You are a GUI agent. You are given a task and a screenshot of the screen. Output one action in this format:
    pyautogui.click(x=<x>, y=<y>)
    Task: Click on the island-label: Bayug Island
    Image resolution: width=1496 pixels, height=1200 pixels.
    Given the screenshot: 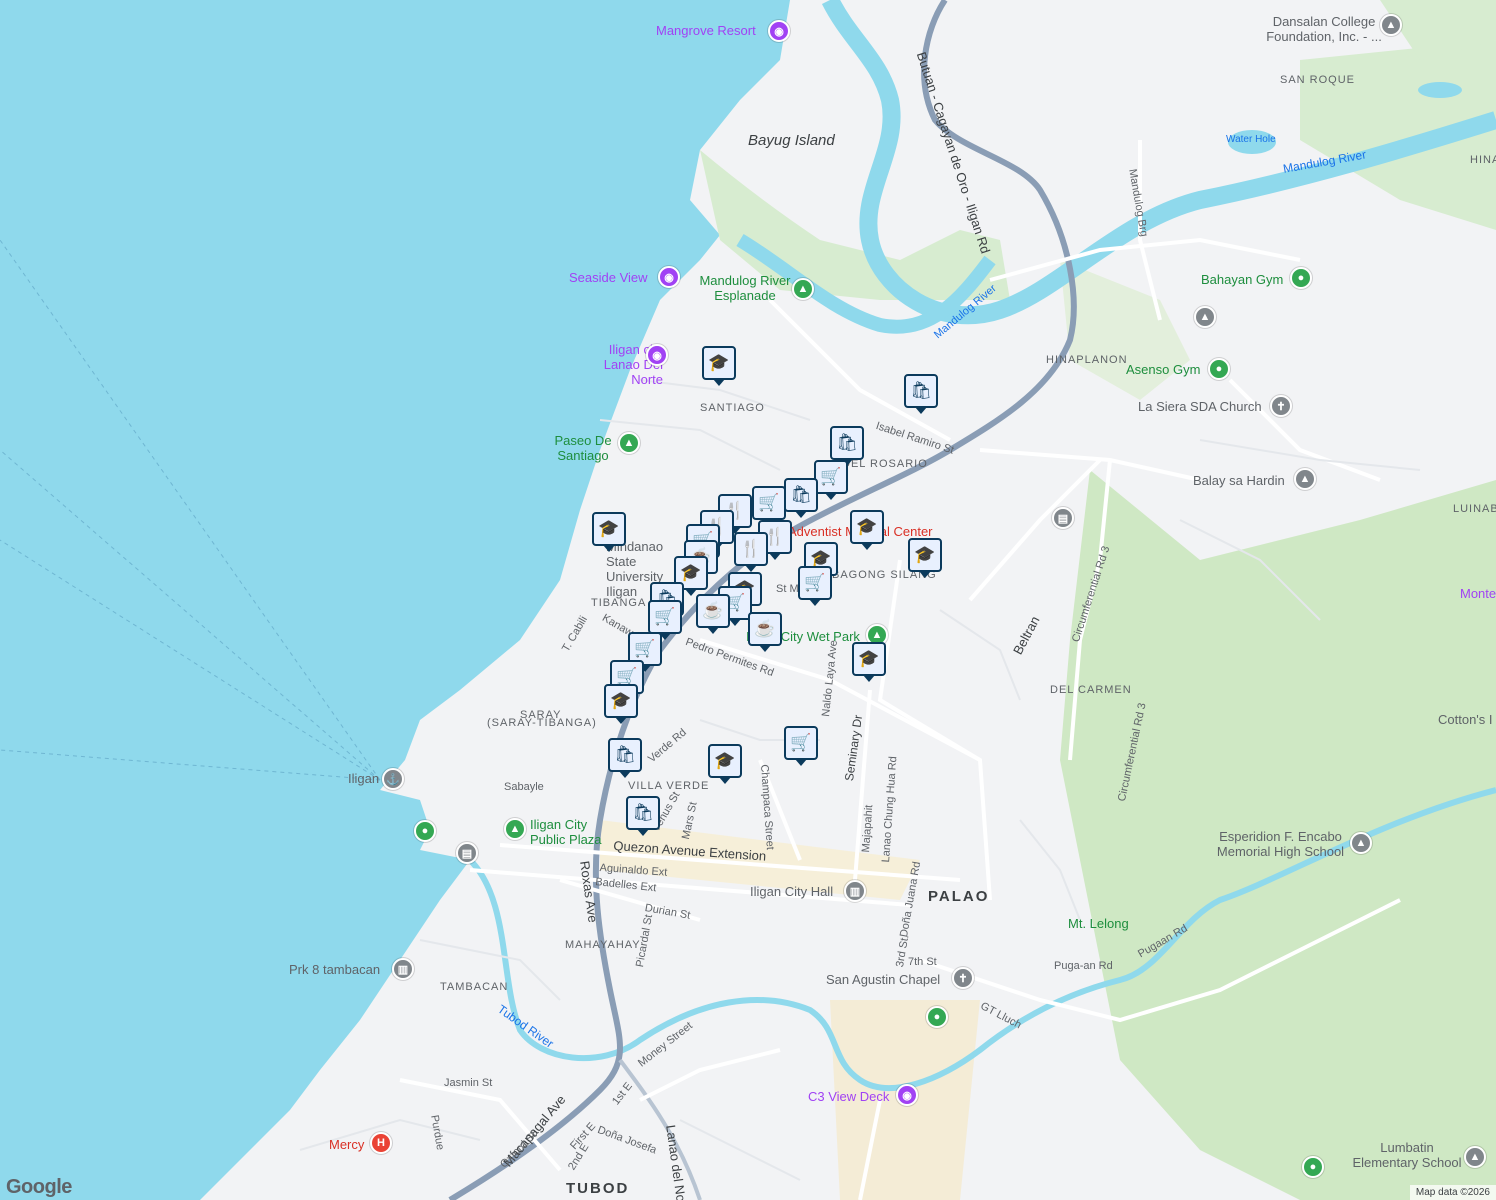 What is the action you would take?
    pyautogui.click(x=791, y=140)
    